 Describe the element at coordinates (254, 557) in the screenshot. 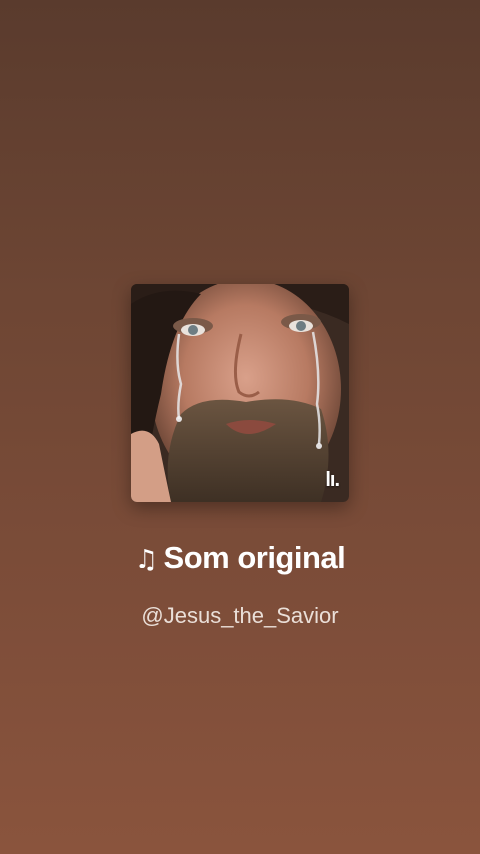

I see `sound-title: Som original` at that location.